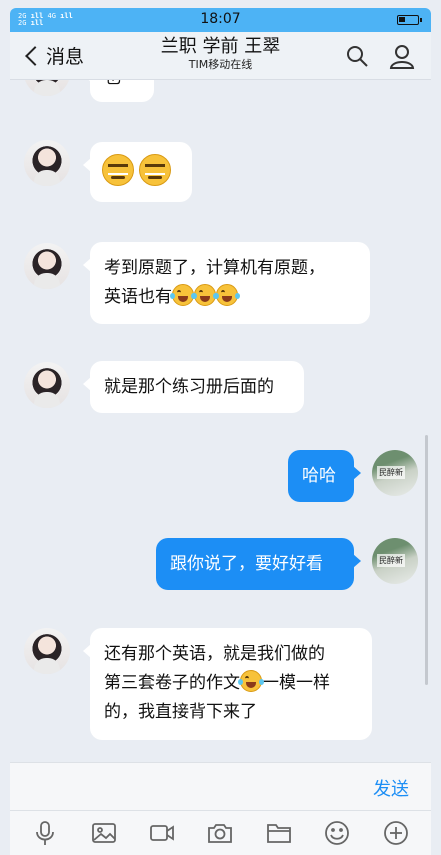 The height and width of the screenshot is (855, 441). I want to click on folder-icon, so click(279, 833).